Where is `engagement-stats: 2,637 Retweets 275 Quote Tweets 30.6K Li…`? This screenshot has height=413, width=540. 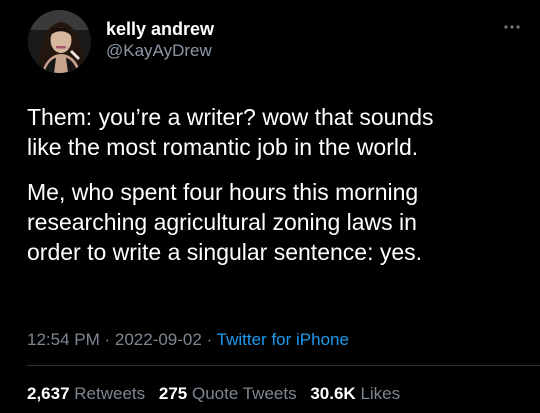 engagement-stats: 2,637 Retweets 275 Quote Tweets 30.6K Li… is located at coordinates (218, 394).